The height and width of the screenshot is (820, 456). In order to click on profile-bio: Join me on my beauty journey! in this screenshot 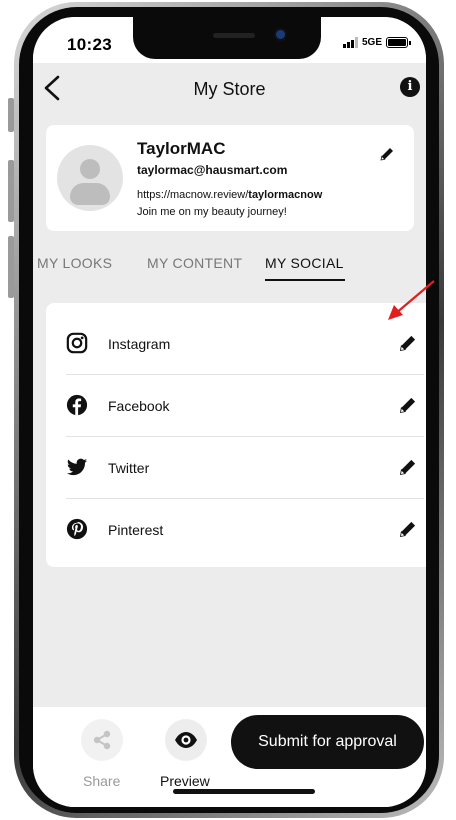, I will do `click(212, 212)`.